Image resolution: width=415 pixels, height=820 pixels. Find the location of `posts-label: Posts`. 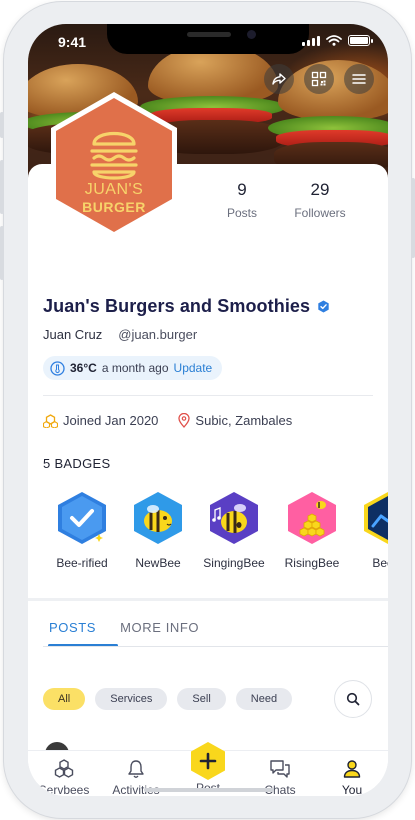

posts-label: Posts is located at coordinates (241, 213).